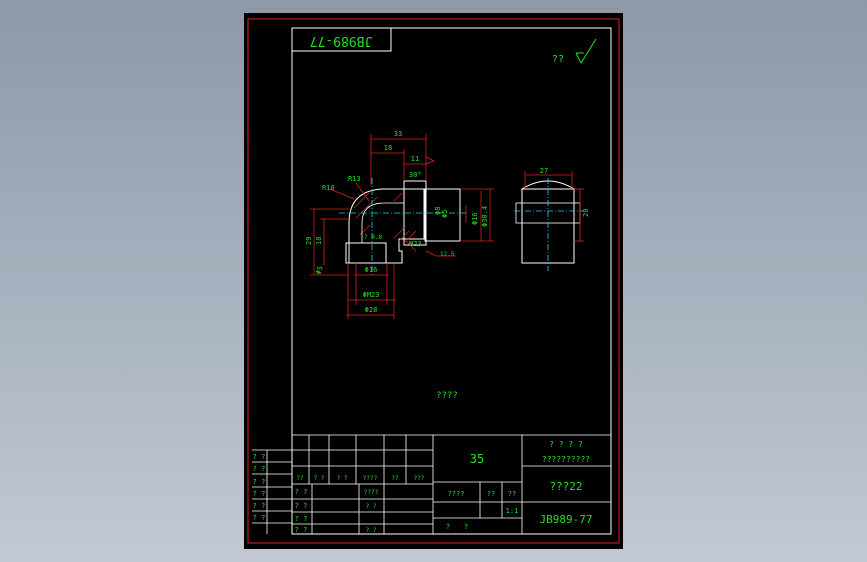 The height and width of the screenshot is (562, 867). What do you see at coordinates (259, 494) in the screenshot?
I see `left-col-3: ? ?` at bounding box center [259, 494].